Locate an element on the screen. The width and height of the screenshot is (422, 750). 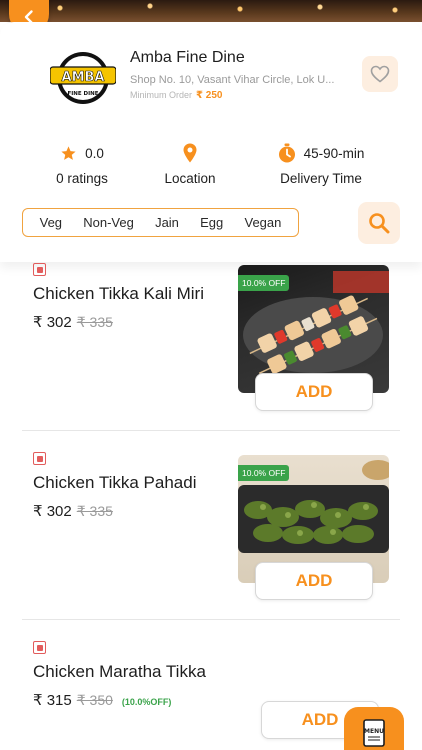
filter-veg: Veg is located at coordinates (51, 222).